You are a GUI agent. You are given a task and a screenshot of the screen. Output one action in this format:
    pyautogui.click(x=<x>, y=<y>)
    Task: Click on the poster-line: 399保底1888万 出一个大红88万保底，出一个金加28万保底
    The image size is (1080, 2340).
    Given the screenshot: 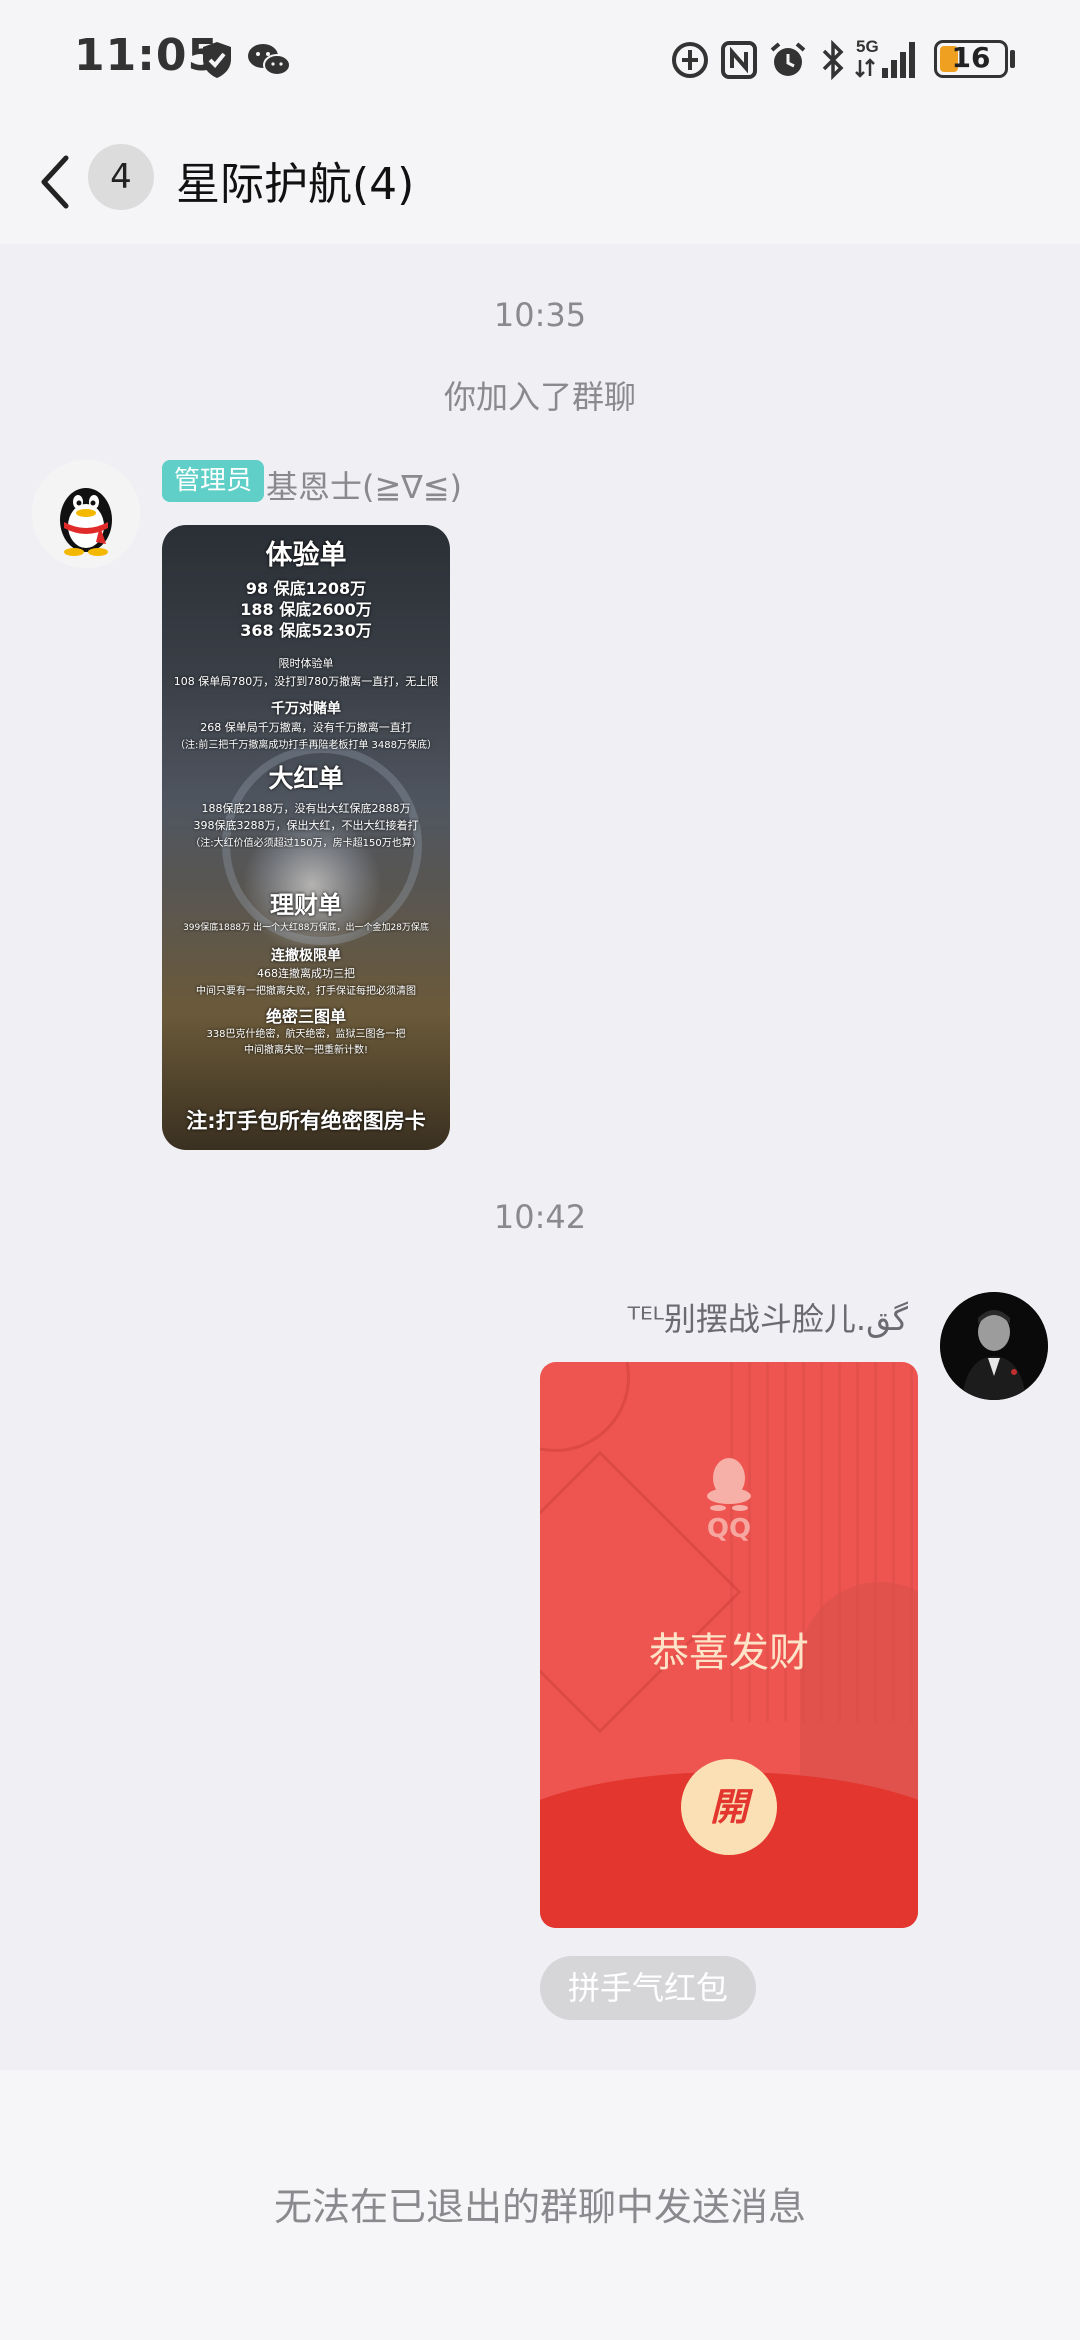 What is the action you would take?
    pyautogui.click(x=306, y=928)
    